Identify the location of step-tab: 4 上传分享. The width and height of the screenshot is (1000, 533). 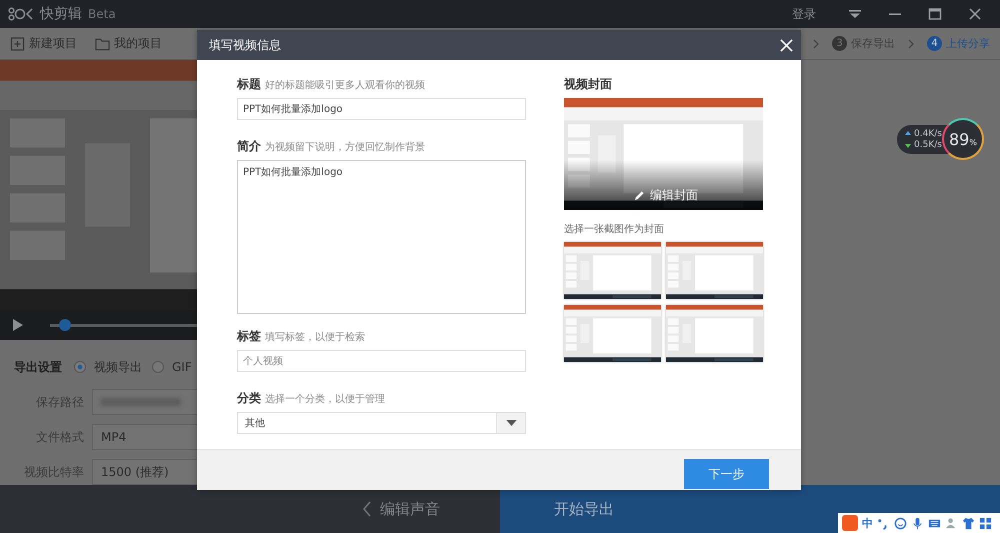
(958, 43).